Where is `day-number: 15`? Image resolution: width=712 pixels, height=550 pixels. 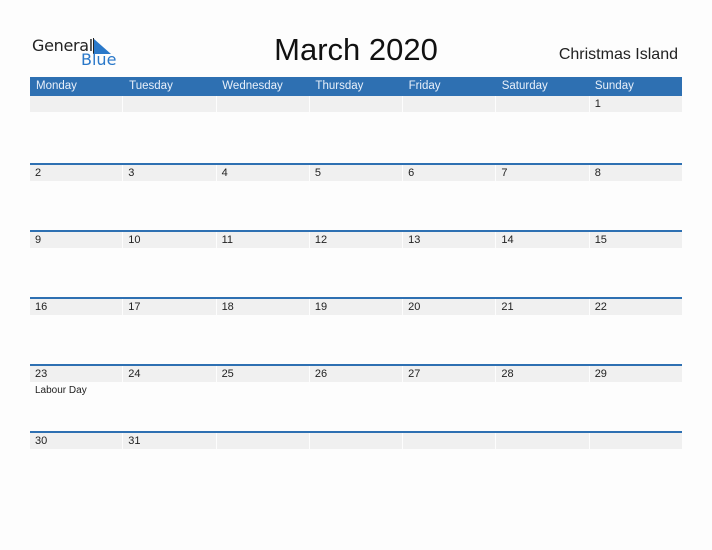
day-number: 15 is located at coordinates (600, 240).